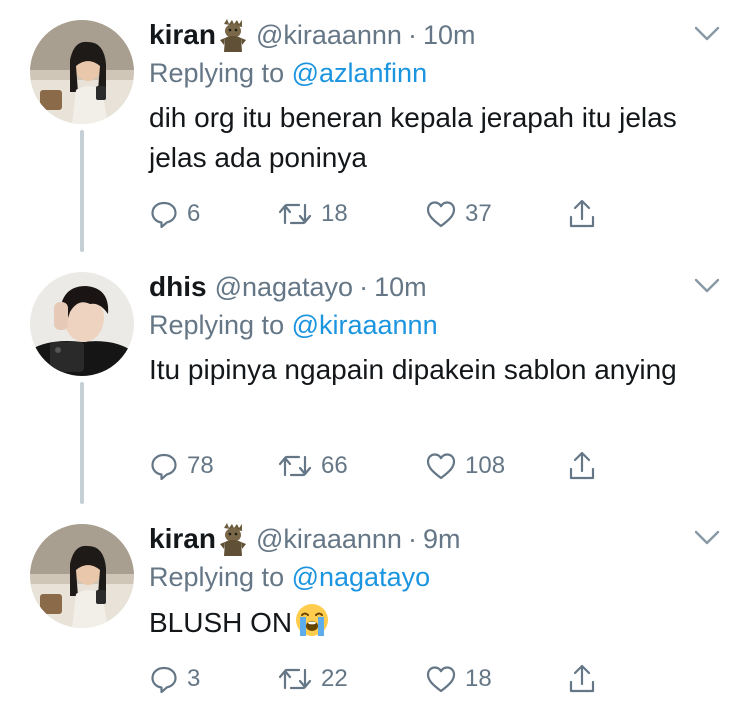 This screenshot has height=711, width=749. Describe the element at coordinates (365, 325) in the screenshot. I see `replying-to-link: @kiraaannn` at that location.